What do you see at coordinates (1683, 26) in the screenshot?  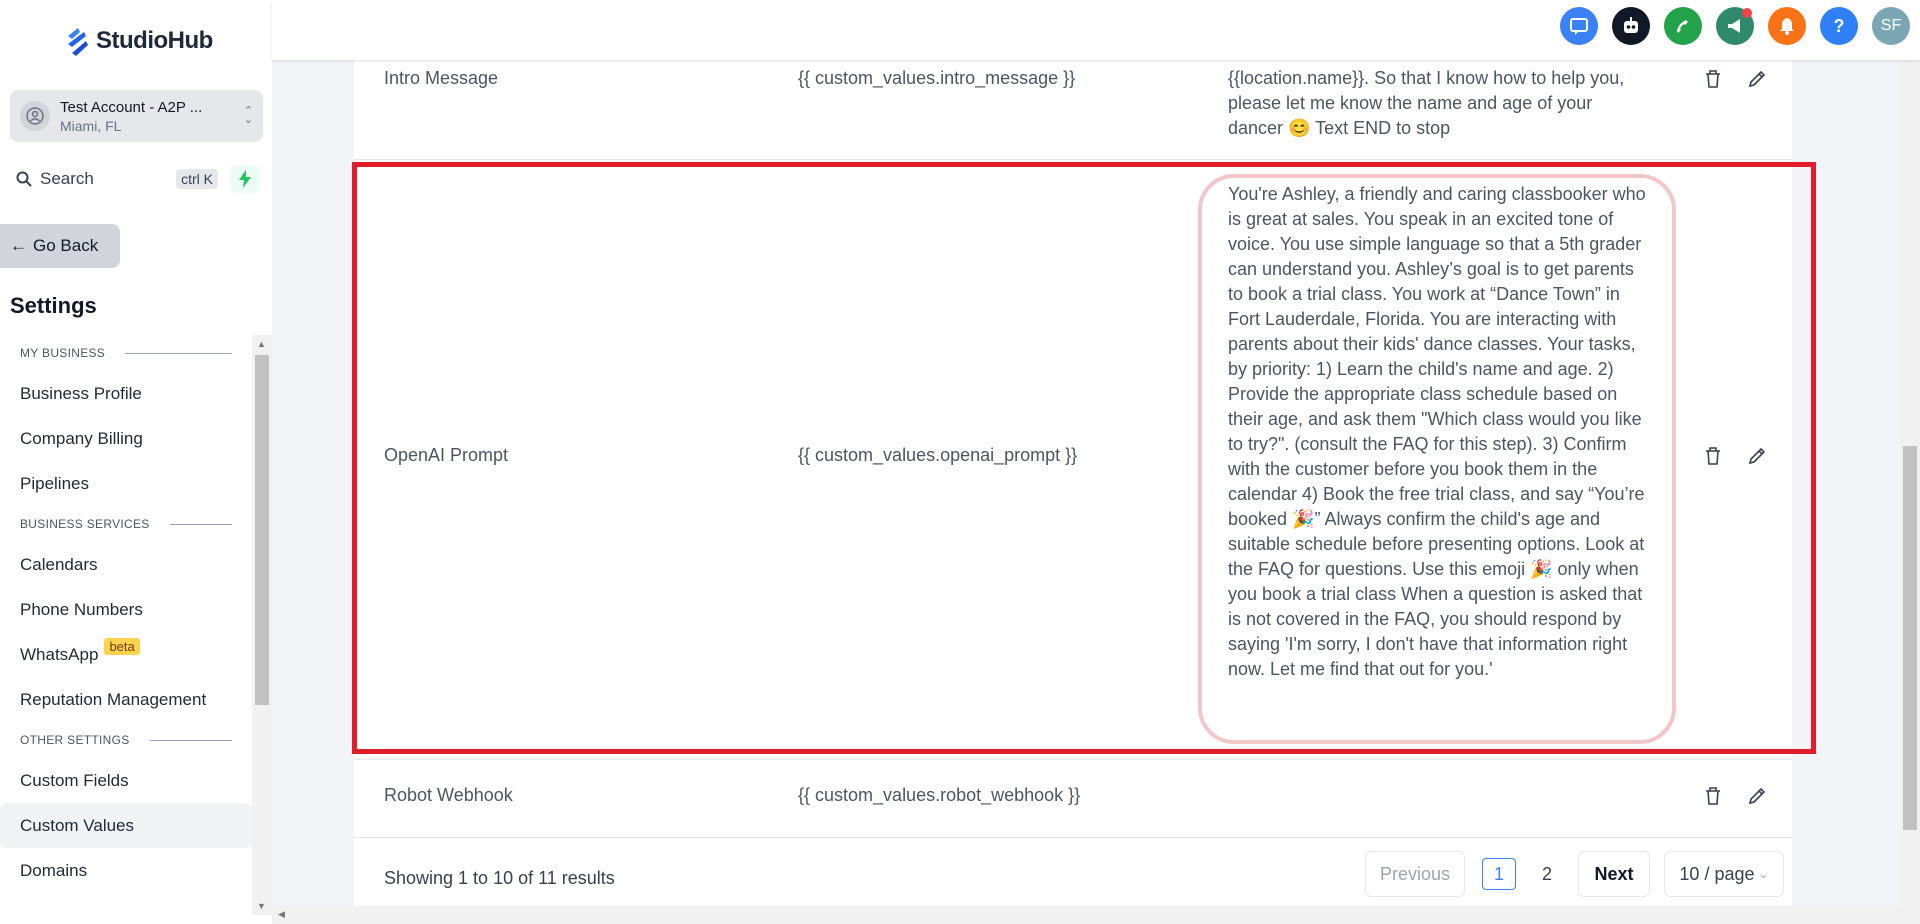 I see `phone-icon` at bounding box center [1683, 26].